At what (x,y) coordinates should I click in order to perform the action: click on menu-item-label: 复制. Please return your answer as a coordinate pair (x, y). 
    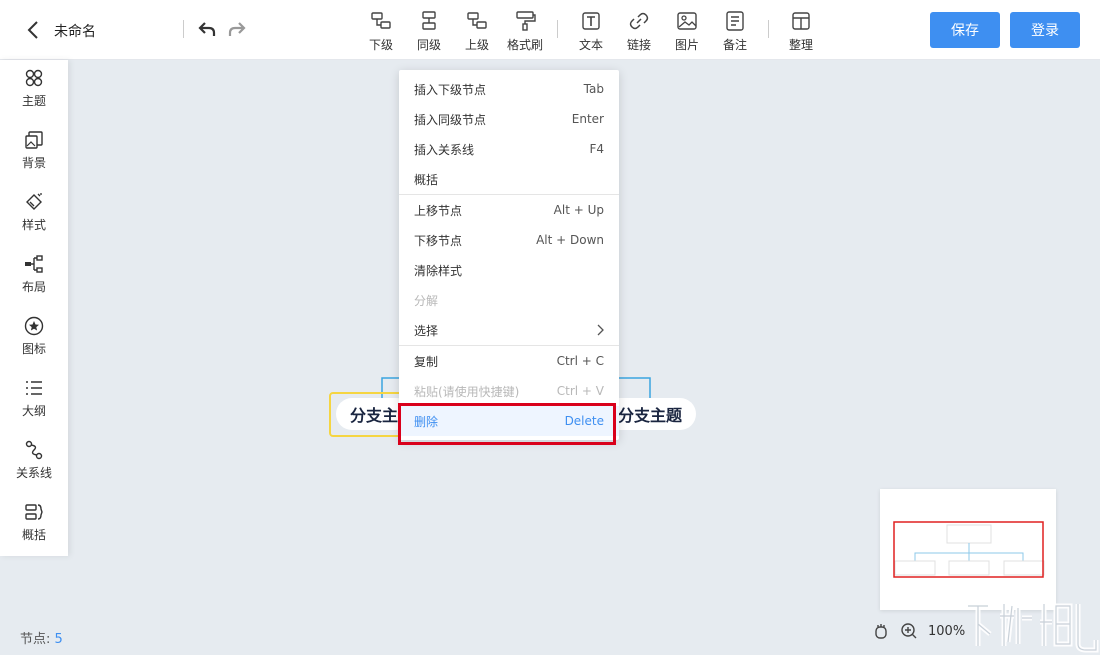
    Looking at the image, I should click on (426, 361).